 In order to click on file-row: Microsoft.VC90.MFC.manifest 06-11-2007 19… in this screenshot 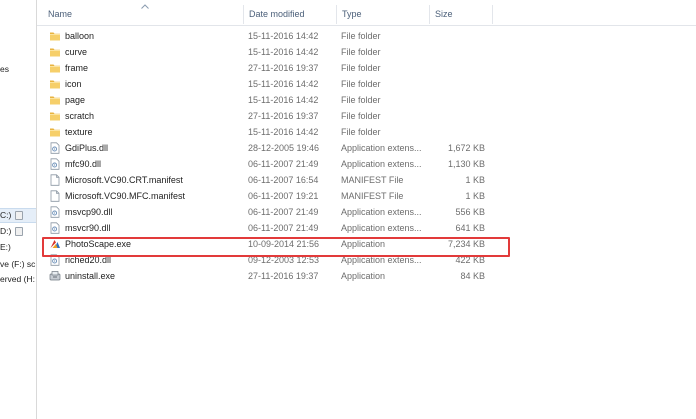, I will do `click(268, 196)`.